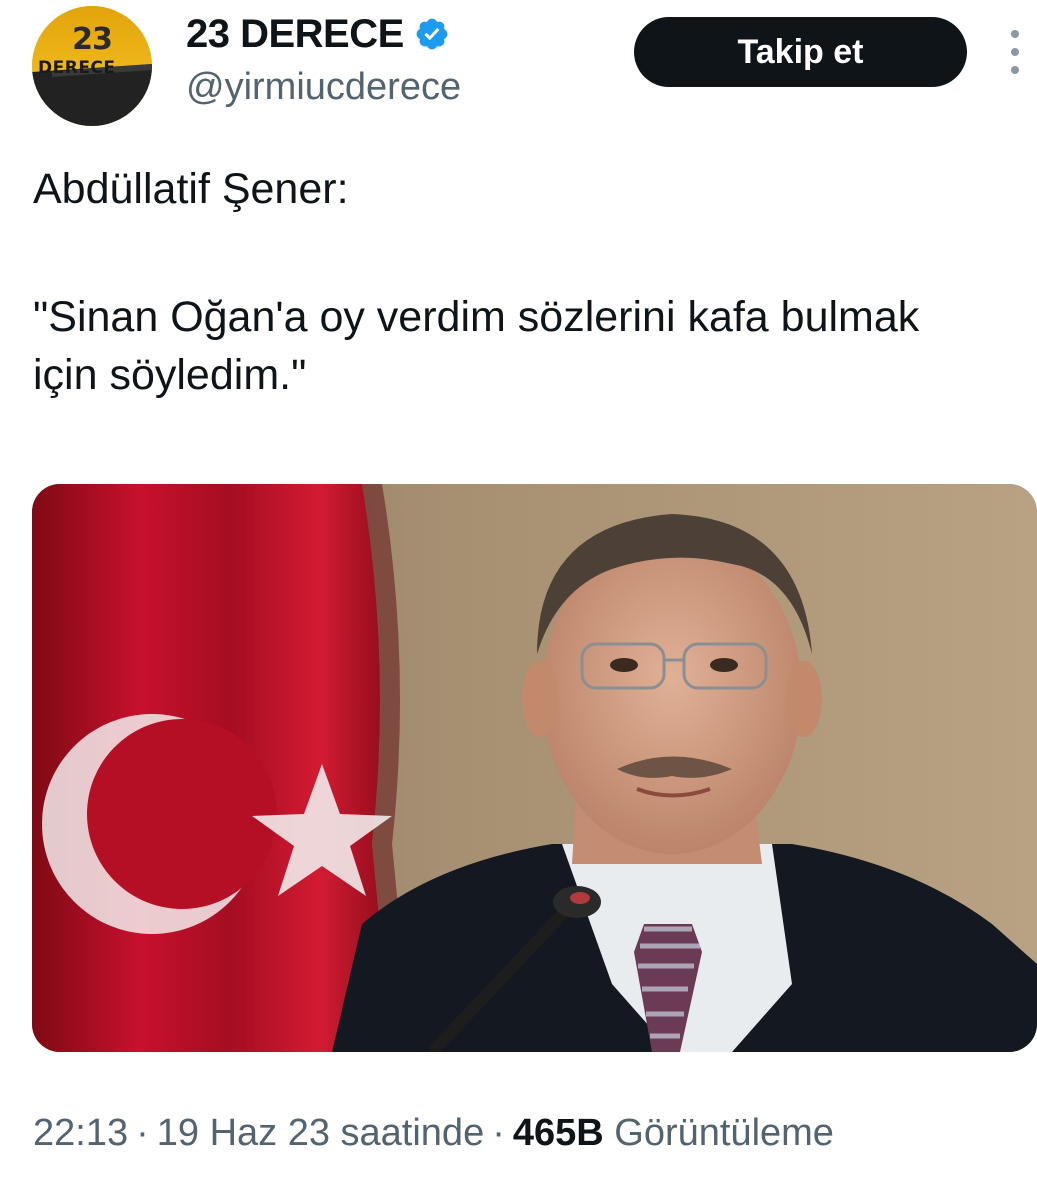 The width and height of the screenshot is (1037, 1200). Describe the element at coordinates (558, 1133) in the screenshot. I see `views-count: 465B` at that location.